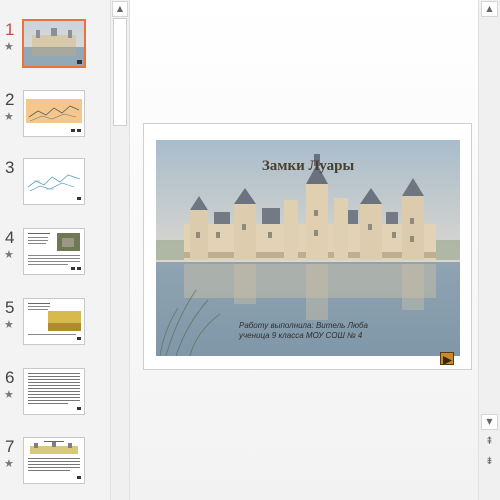  I want to click on slide-number: 3, so click(10, 167).